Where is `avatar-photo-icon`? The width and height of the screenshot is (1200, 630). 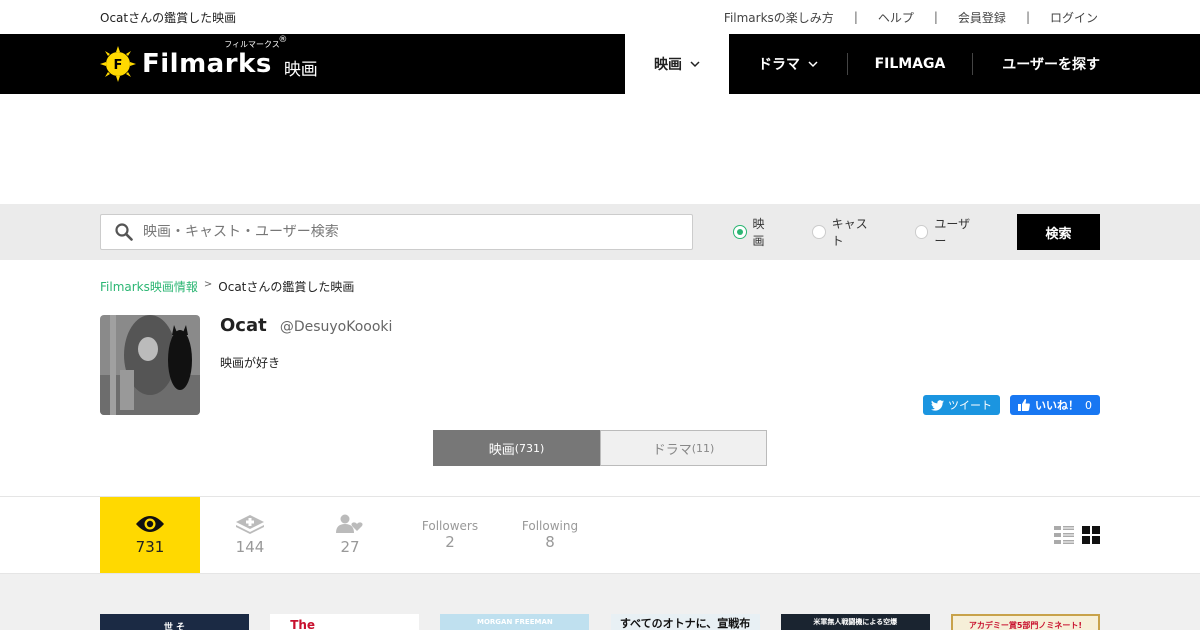
avatar-photo-icon is located at coordinates (150, 365).